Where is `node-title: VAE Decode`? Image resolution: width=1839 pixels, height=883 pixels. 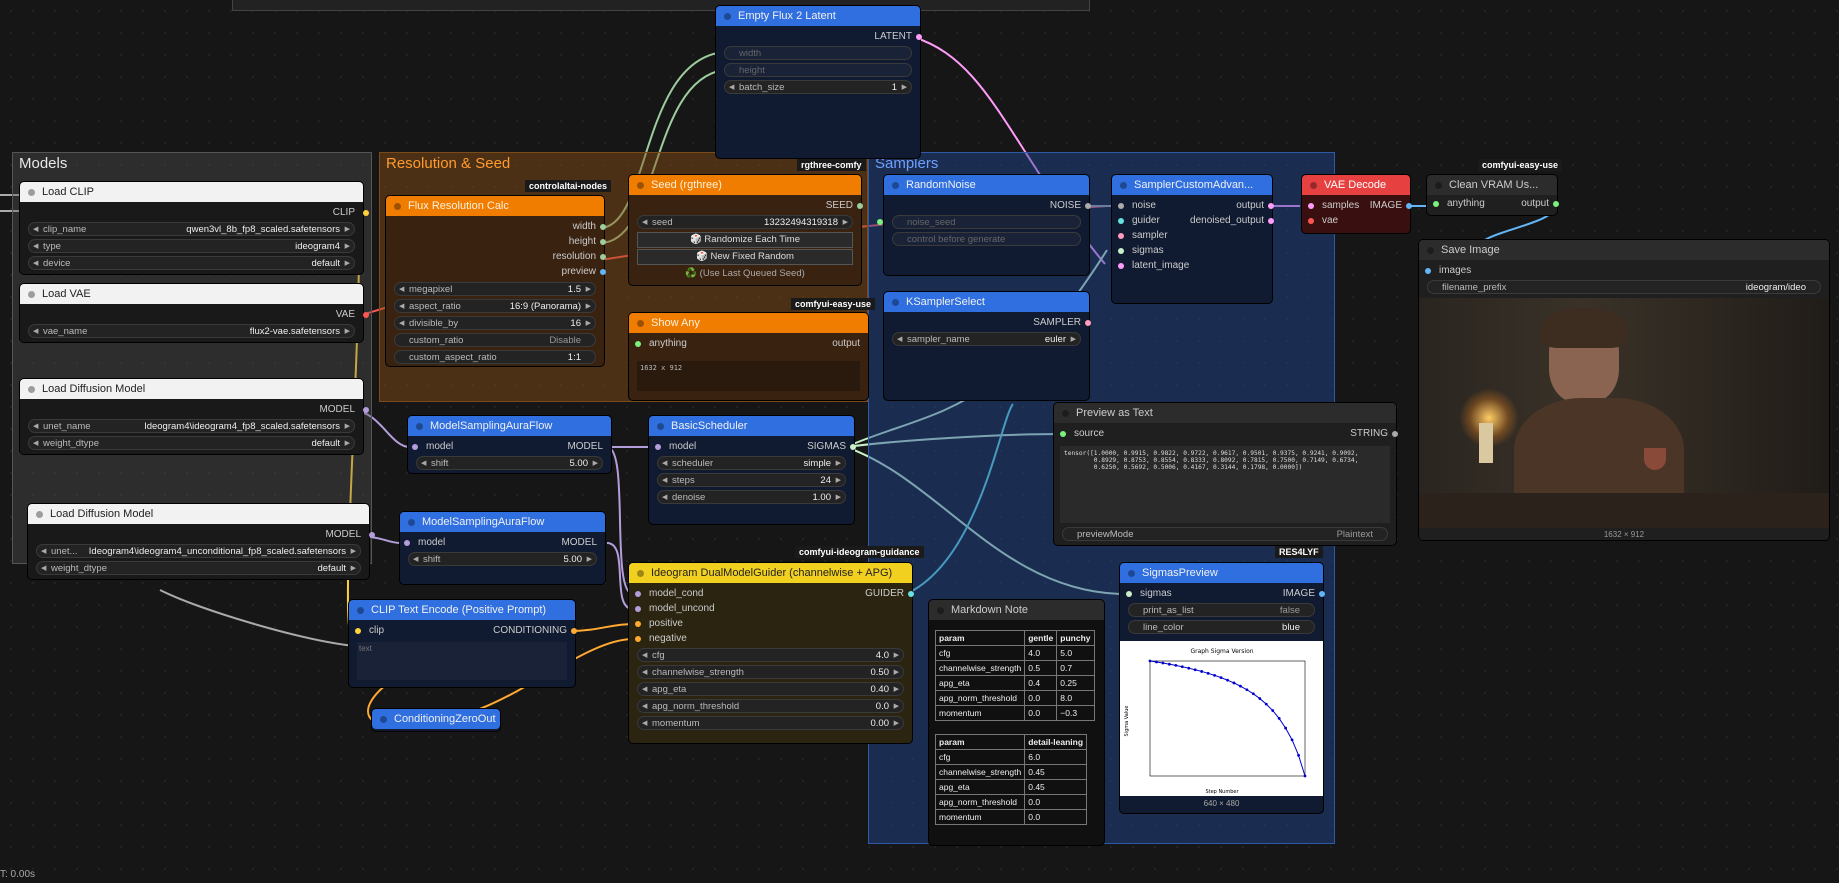
node-title: VAE Decode is located at coordinates (1356, 185).